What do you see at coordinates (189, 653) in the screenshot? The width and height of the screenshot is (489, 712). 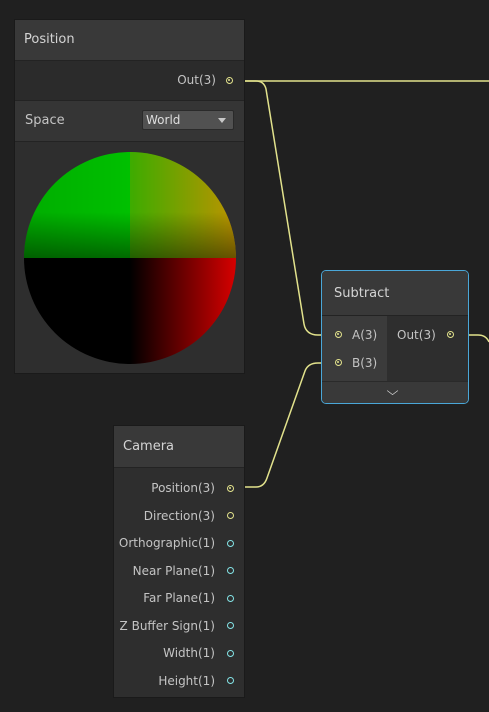 I see `camera-output-label: Width(1)` at bounding box center [189, 653].